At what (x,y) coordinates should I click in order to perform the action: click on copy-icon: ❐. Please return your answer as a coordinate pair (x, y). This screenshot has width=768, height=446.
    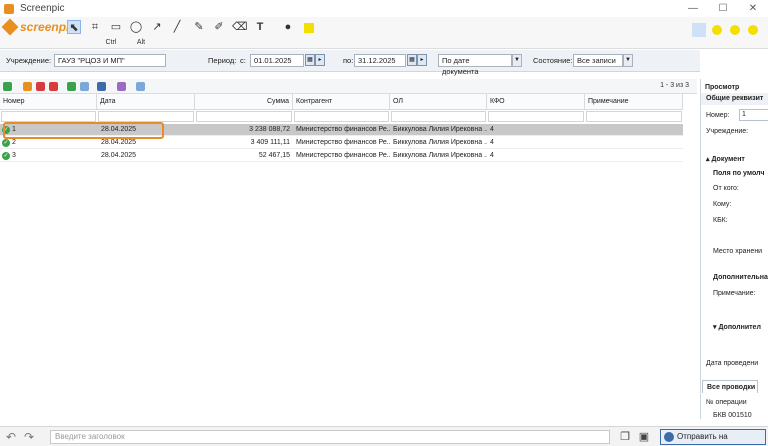
    Looking at the image, I should click on (625, 437).